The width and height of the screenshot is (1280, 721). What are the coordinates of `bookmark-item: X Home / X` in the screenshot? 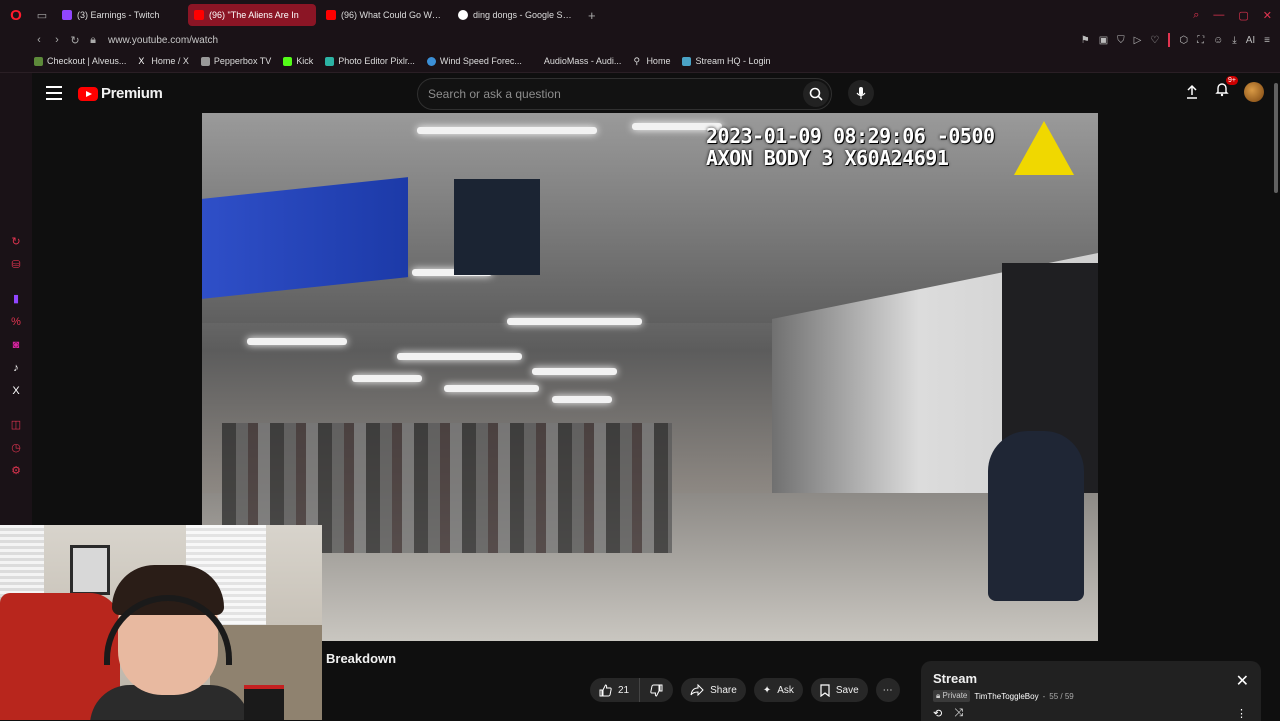 It's located at (163, 61).